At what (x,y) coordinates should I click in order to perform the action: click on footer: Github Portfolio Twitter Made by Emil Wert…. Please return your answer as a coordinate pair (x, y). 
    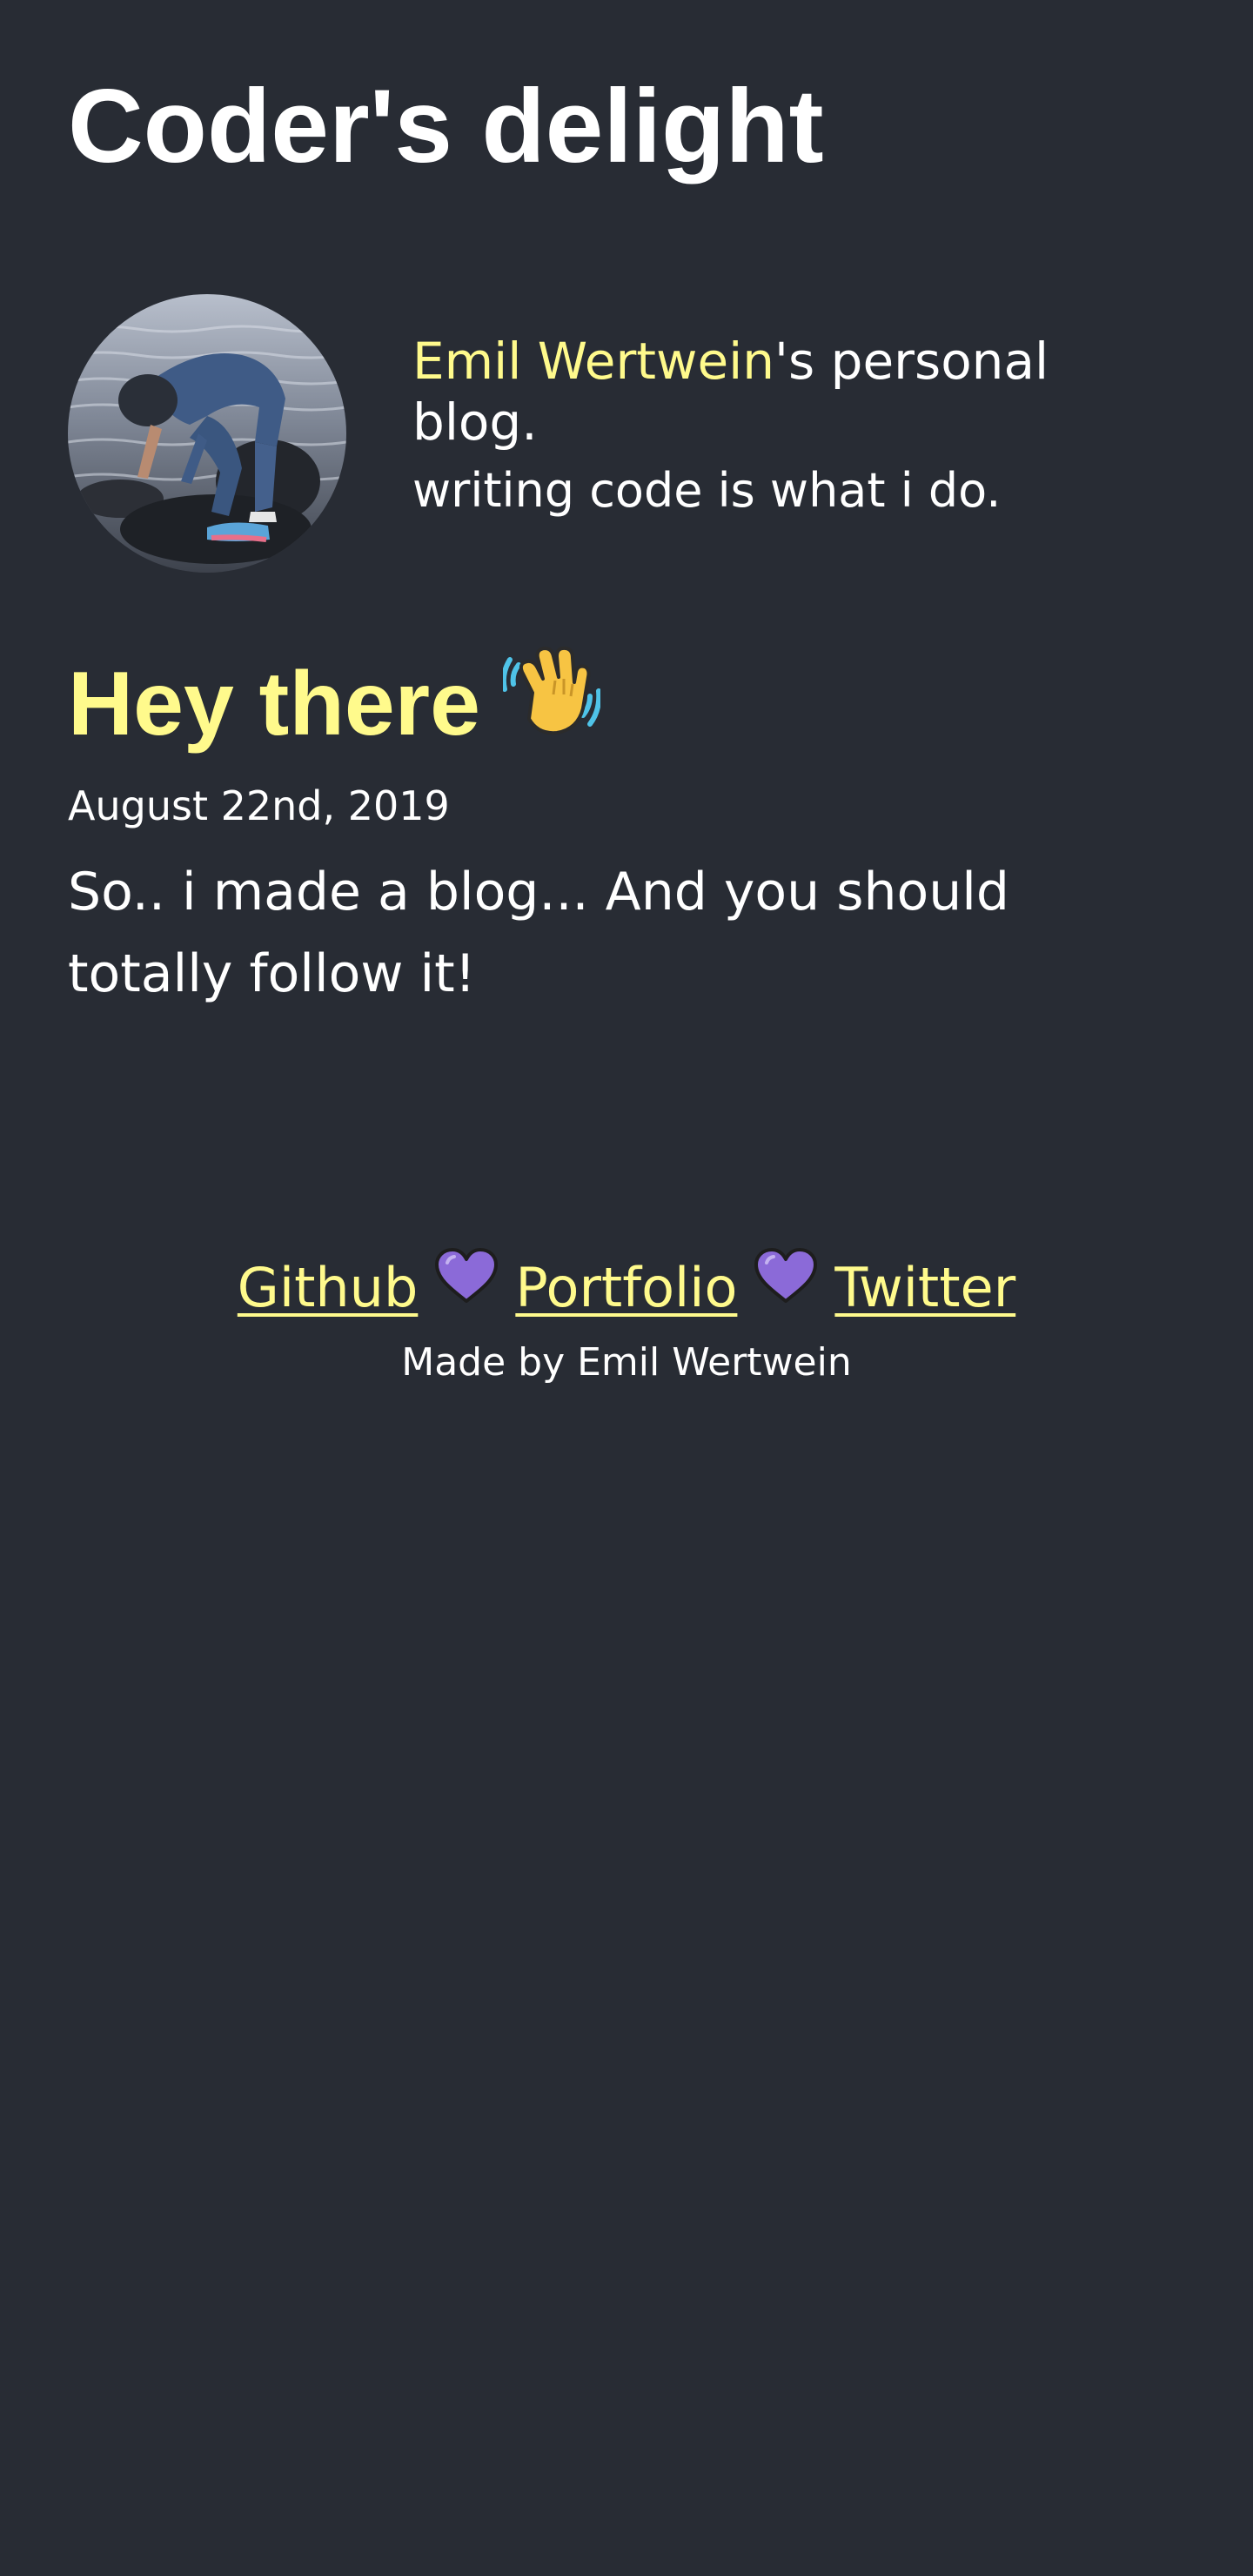
    Looking at the image, I should click on (626, 1317).